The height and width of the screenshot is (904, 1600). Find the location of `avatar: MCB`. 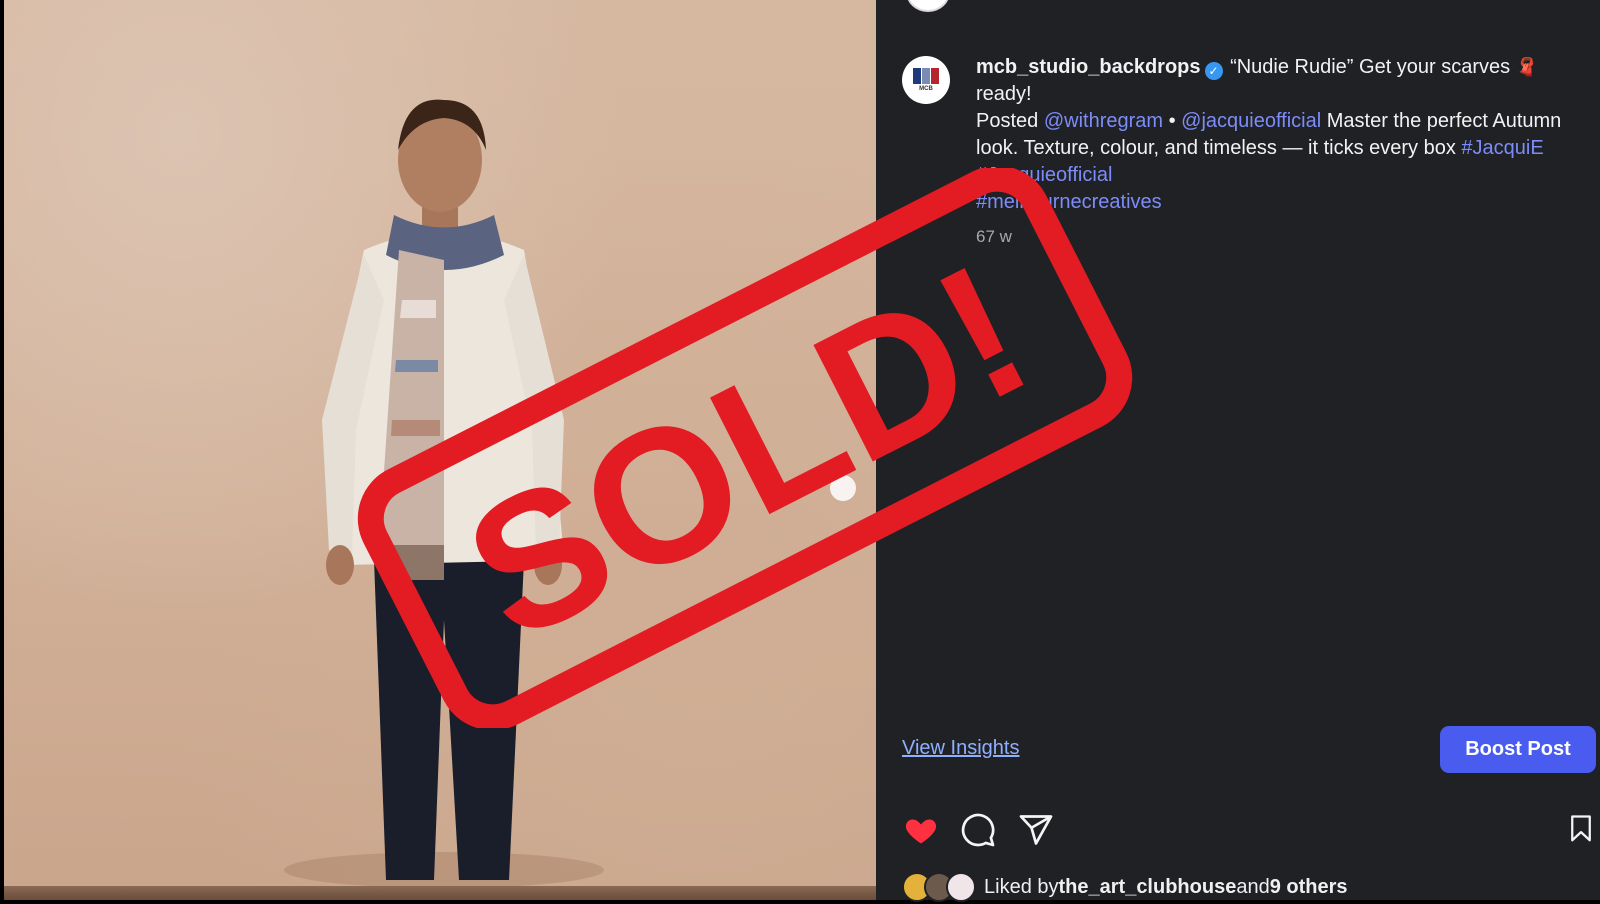

avatar: MCB is located at coordinates (926, 80).